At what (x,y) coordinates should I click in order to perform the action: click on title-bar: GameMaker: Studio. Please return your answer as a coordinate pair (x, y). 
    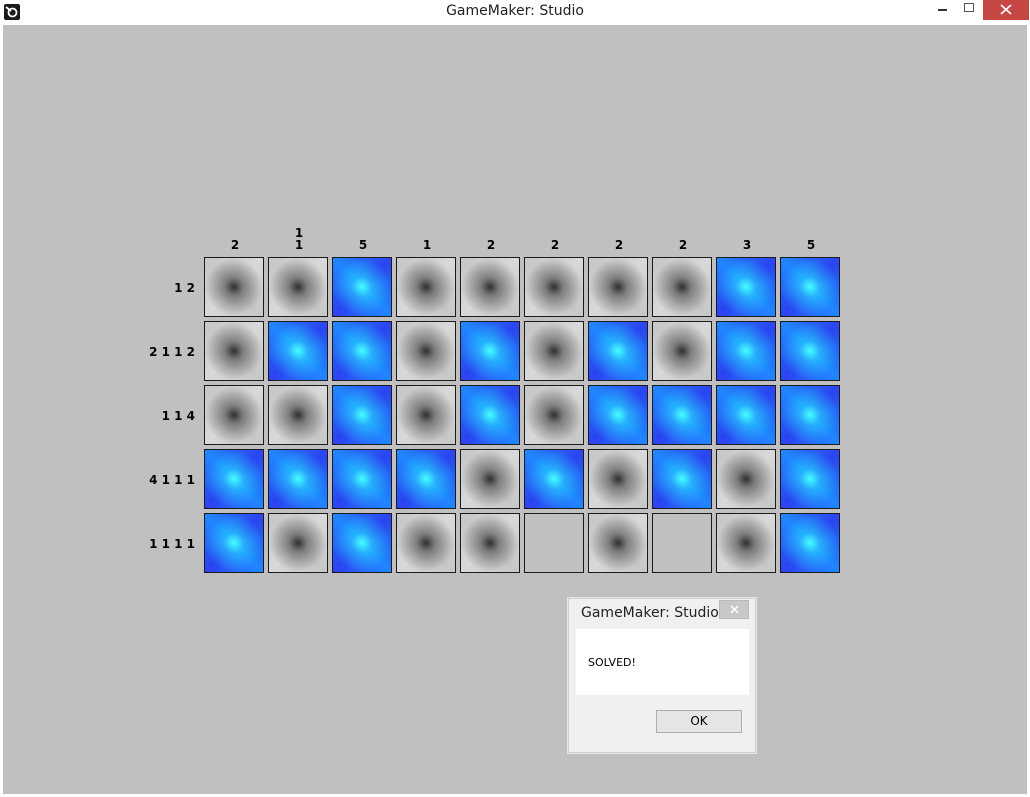
    Looking at the image, I should click on (515, 12).